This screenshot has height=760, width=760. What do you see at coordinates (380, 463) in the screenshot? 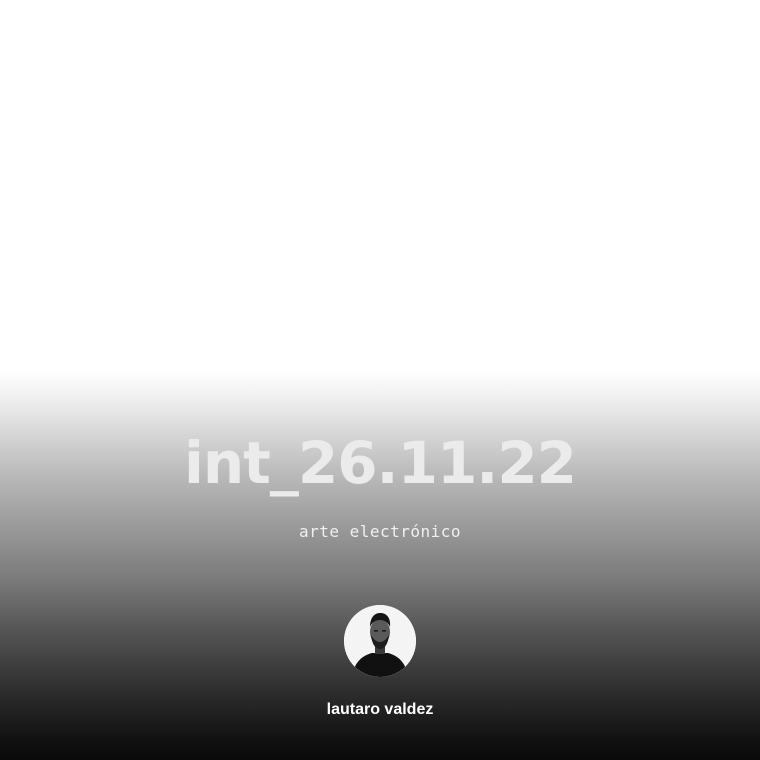
I see `page-title: int_26.11.22` at bounding box center [380, 463].